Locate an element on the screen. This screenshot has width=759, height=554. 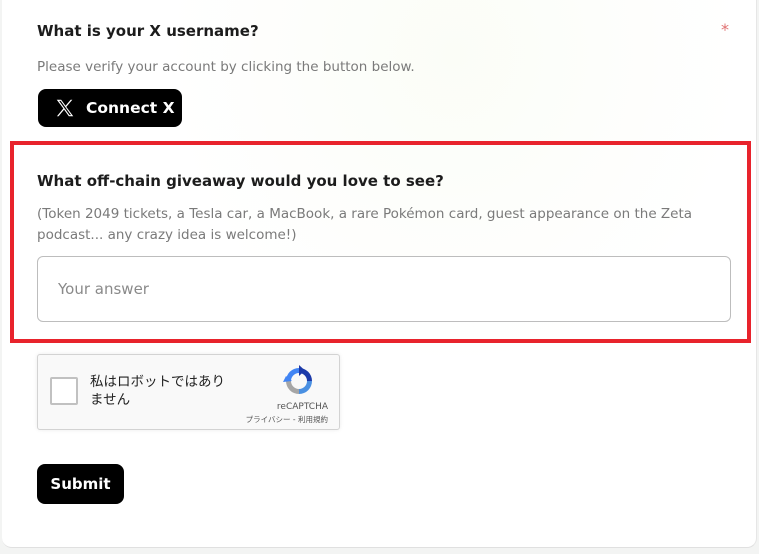
question-description-line2: podcast... any crazy idea is welcome!) is located at coordinates (167, 235).